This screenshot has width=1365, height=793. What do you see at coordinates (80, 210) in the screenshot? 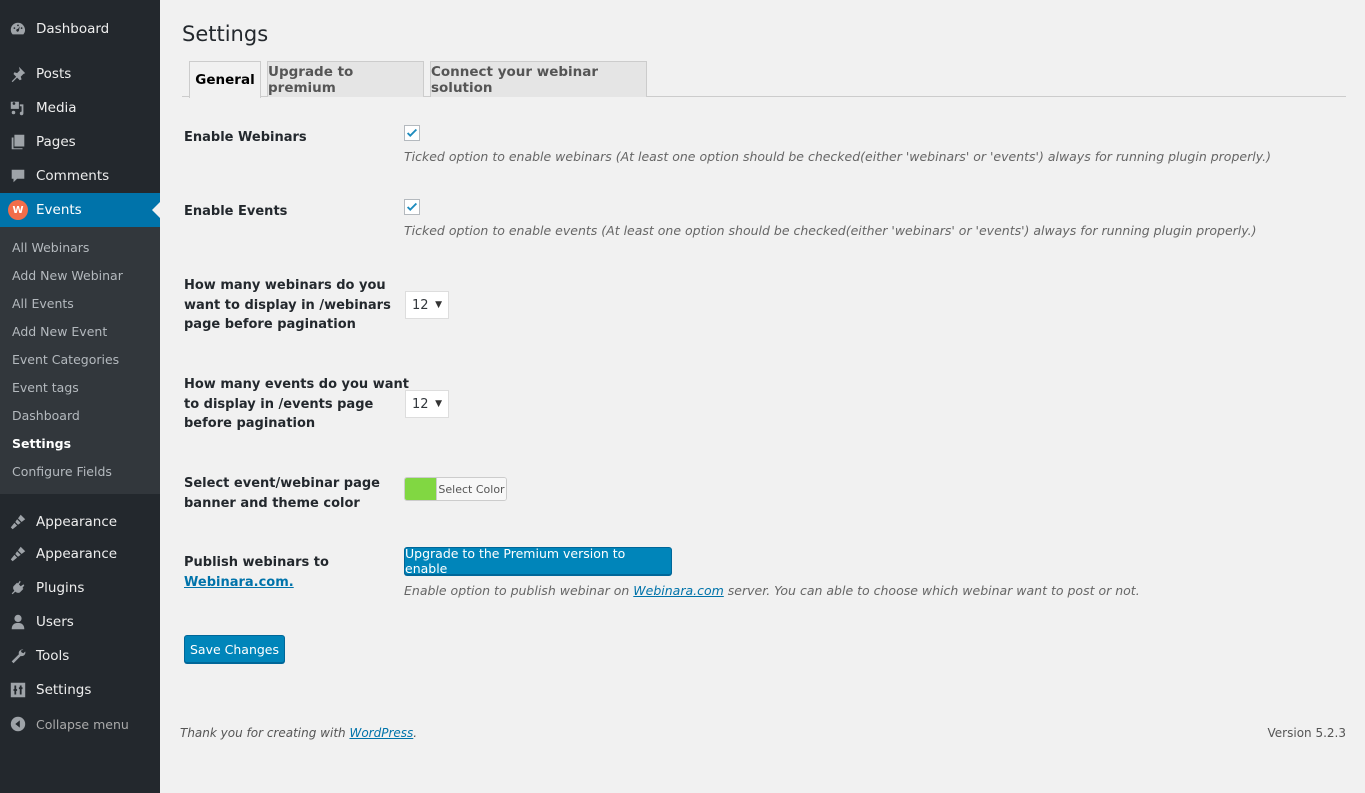
I see `menu-item-events: W Events` at bounding box center [80, 210].